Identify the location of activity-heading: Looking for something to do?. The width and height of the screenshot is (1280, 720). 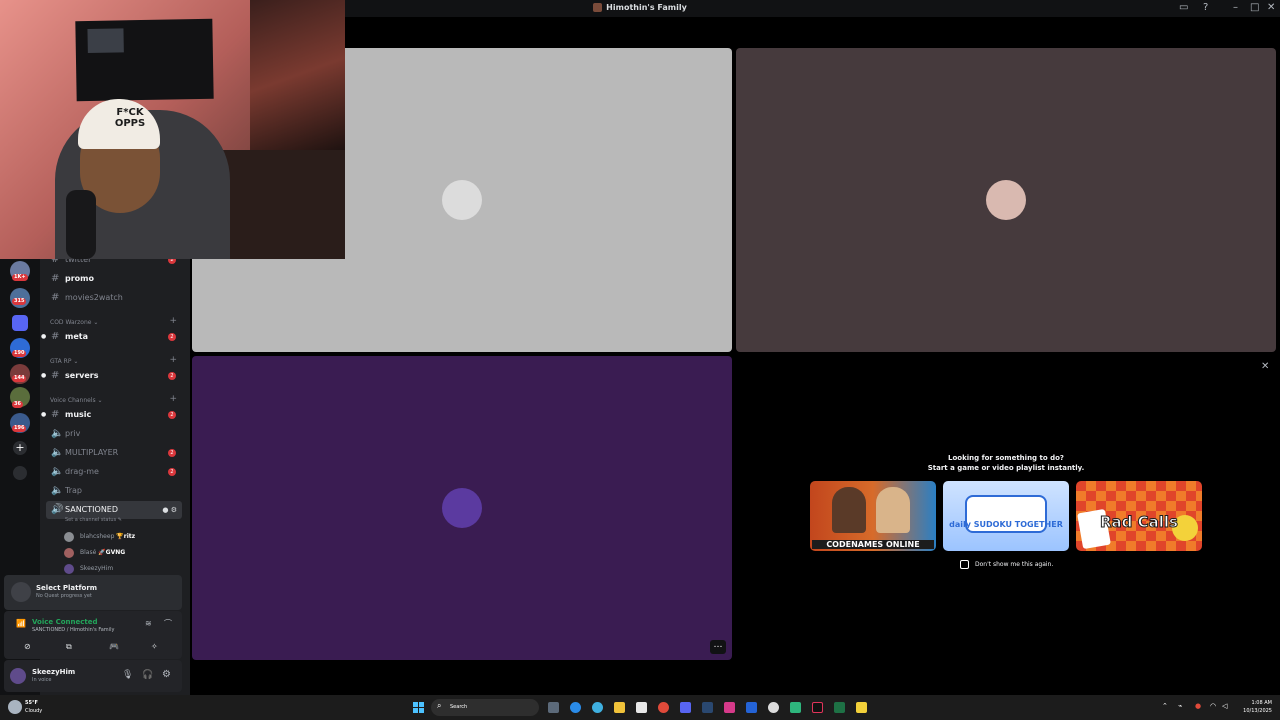
(1006, 458).